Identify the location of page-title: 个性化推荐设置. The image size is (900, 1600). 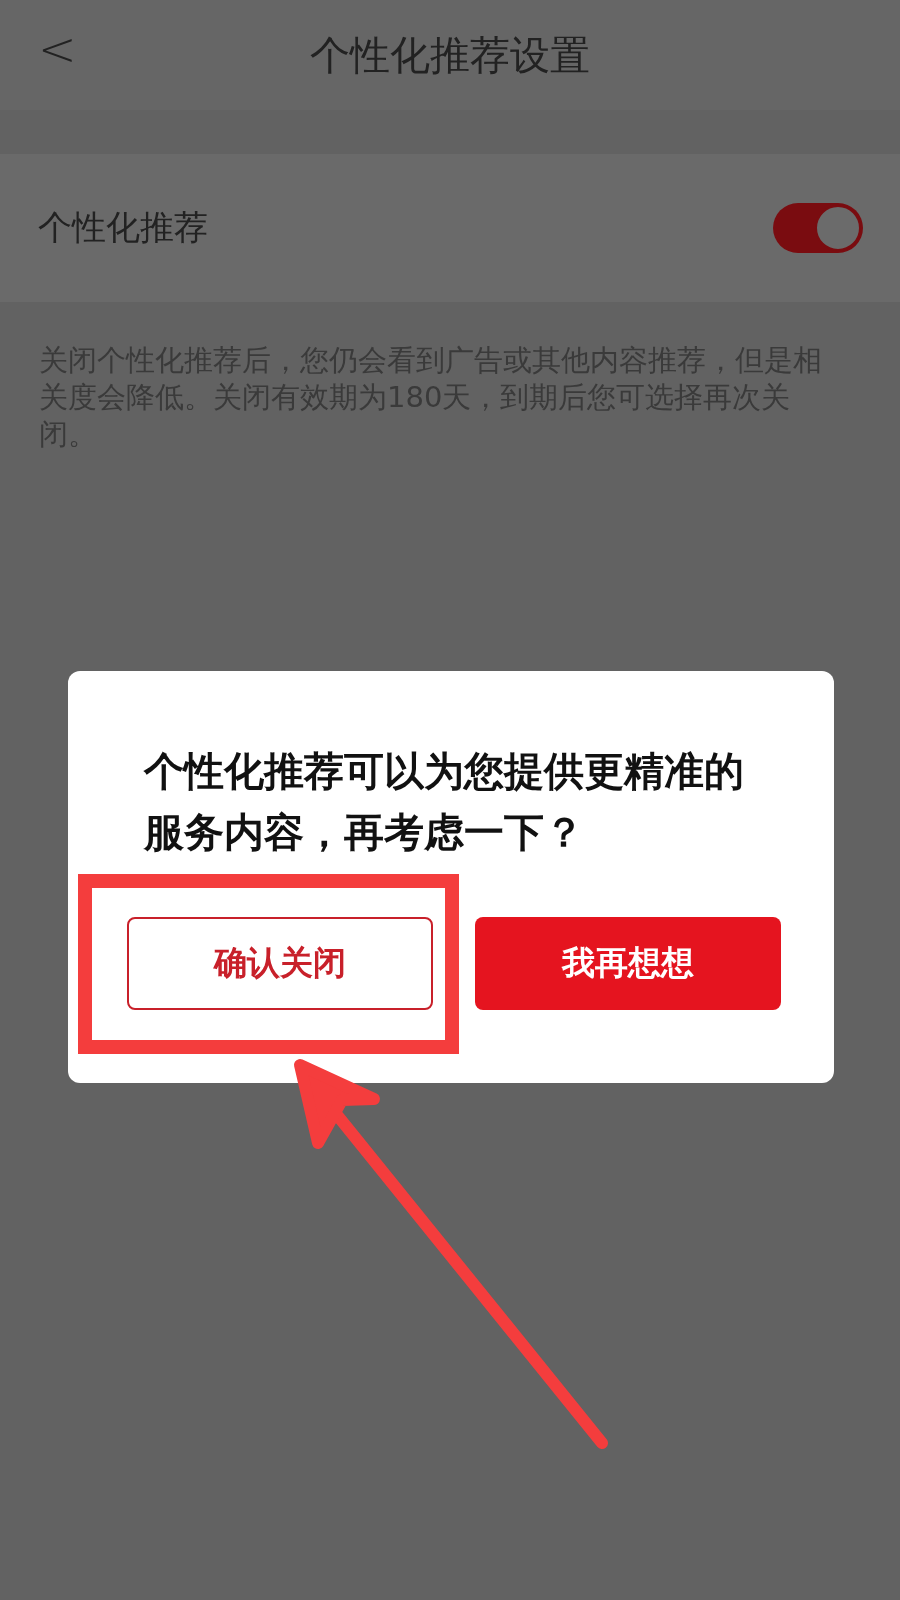
(450, 55).